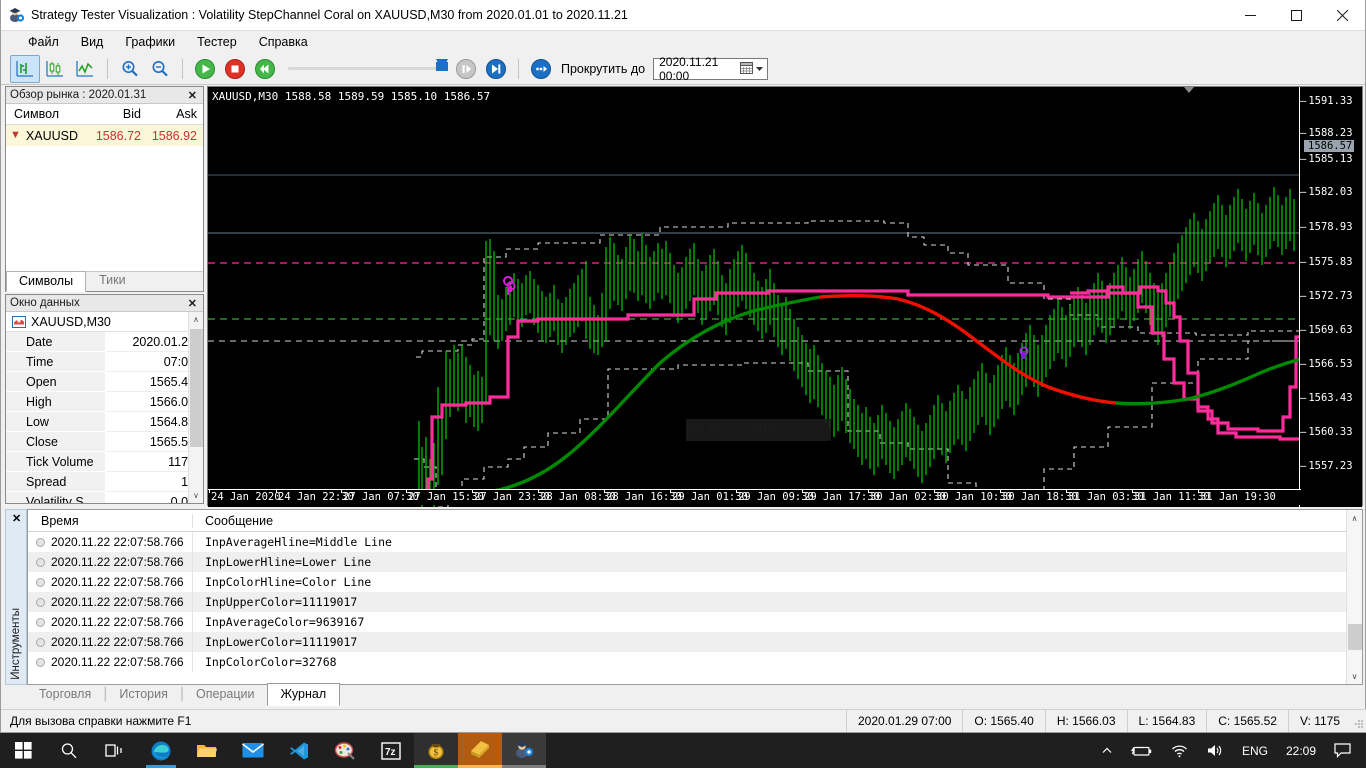  Describe the element at coordinates (40, 542) in the screenshot. I see `status-dot-icon` at that location.